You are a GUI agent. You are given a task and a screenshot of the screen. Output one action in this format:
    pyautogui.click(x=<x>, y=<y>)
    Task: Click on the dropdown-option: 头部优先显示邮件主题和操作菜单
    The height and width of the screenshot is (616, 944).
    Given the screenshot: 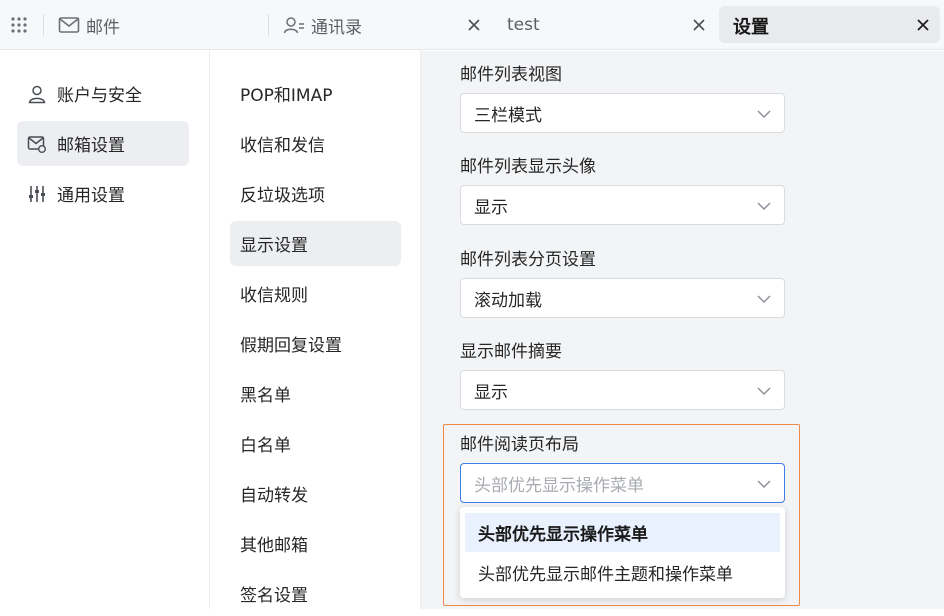 What is the action you would take?
    pyautogui.click(x=622, y=572)
    